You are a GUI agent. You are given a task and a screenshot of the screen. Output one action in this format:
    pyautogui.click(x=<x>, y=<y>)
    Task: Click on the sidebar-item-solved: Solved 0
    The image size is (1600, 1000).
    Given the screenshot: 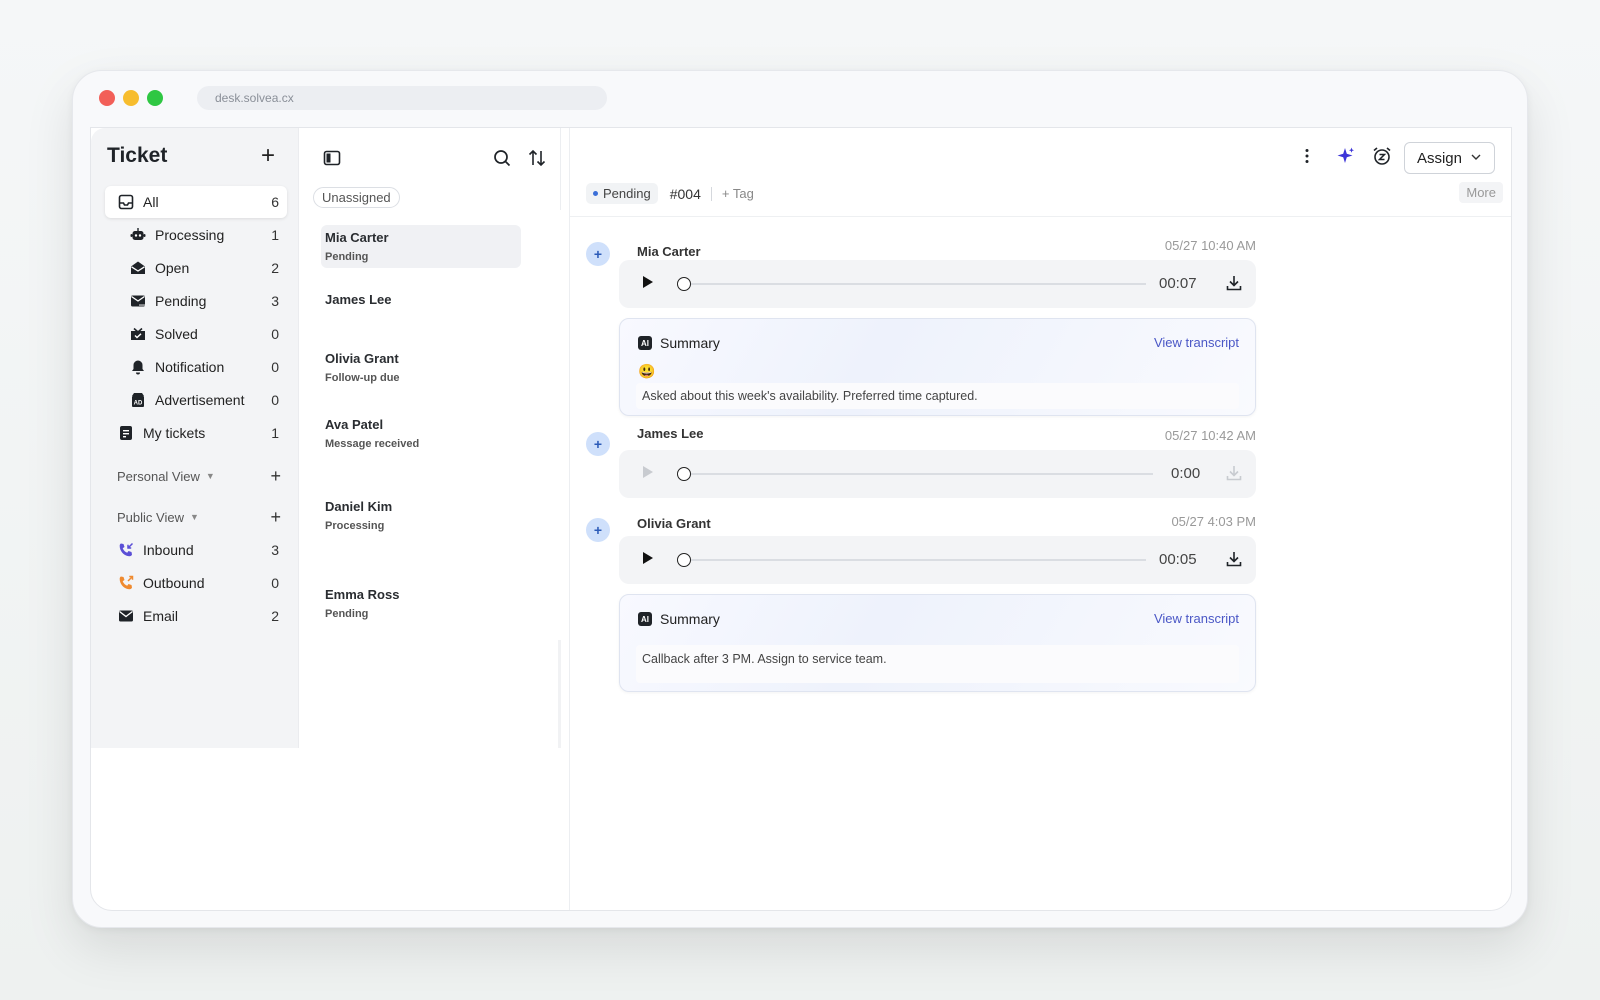 What is the action you would take?
    pyautogui.click(x=196, y=334)
    